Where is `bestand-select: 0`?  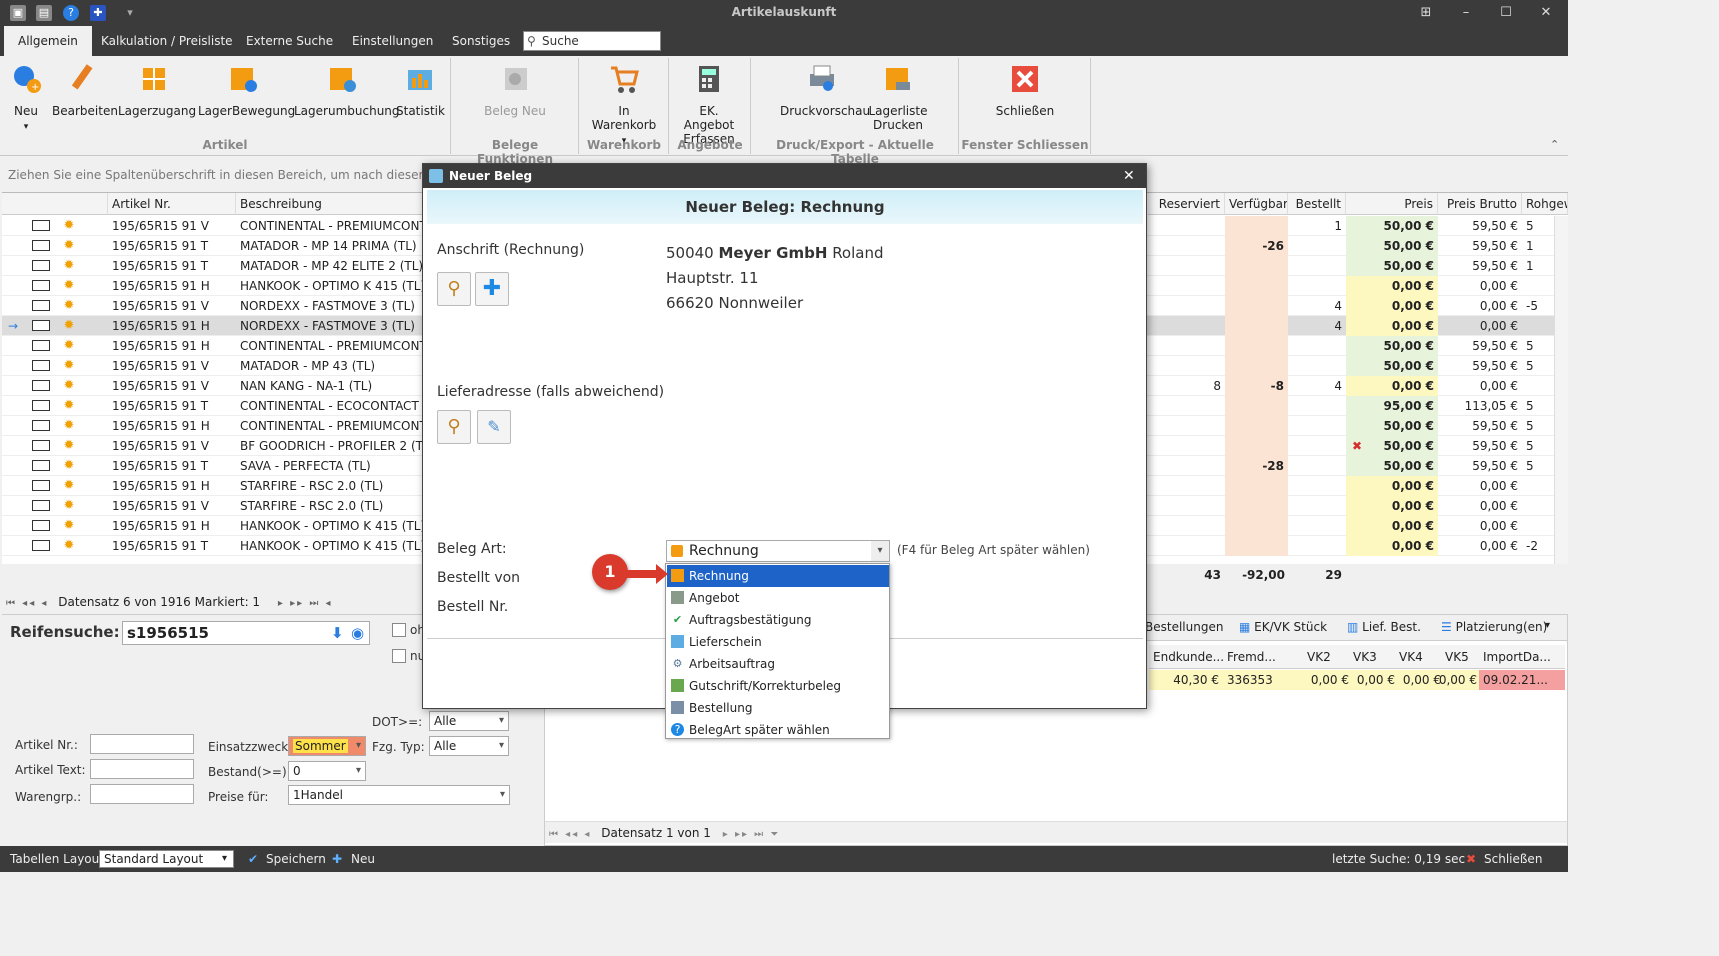
bestand-select: 0 is located at coordinates (327, 771).